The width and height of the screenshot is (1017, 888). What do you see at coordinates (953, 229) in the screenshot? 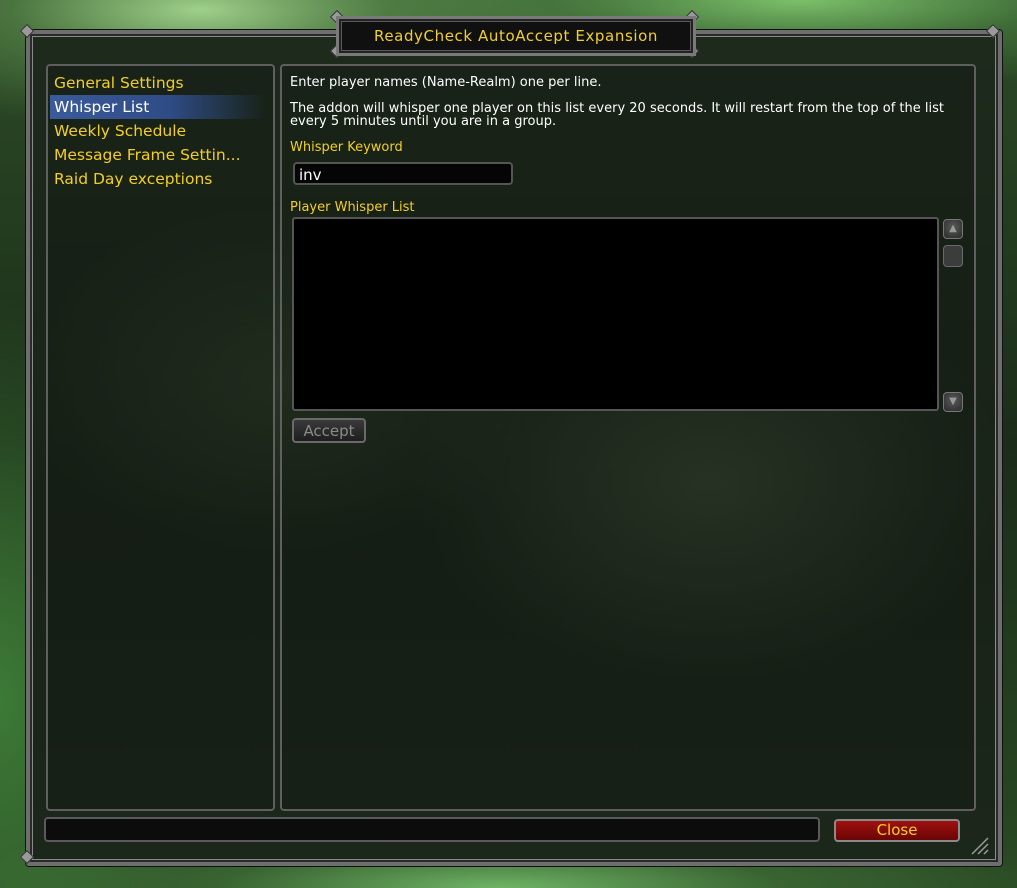
I see `scroll-up-icon: ▲` at bounding box center [953, 229].